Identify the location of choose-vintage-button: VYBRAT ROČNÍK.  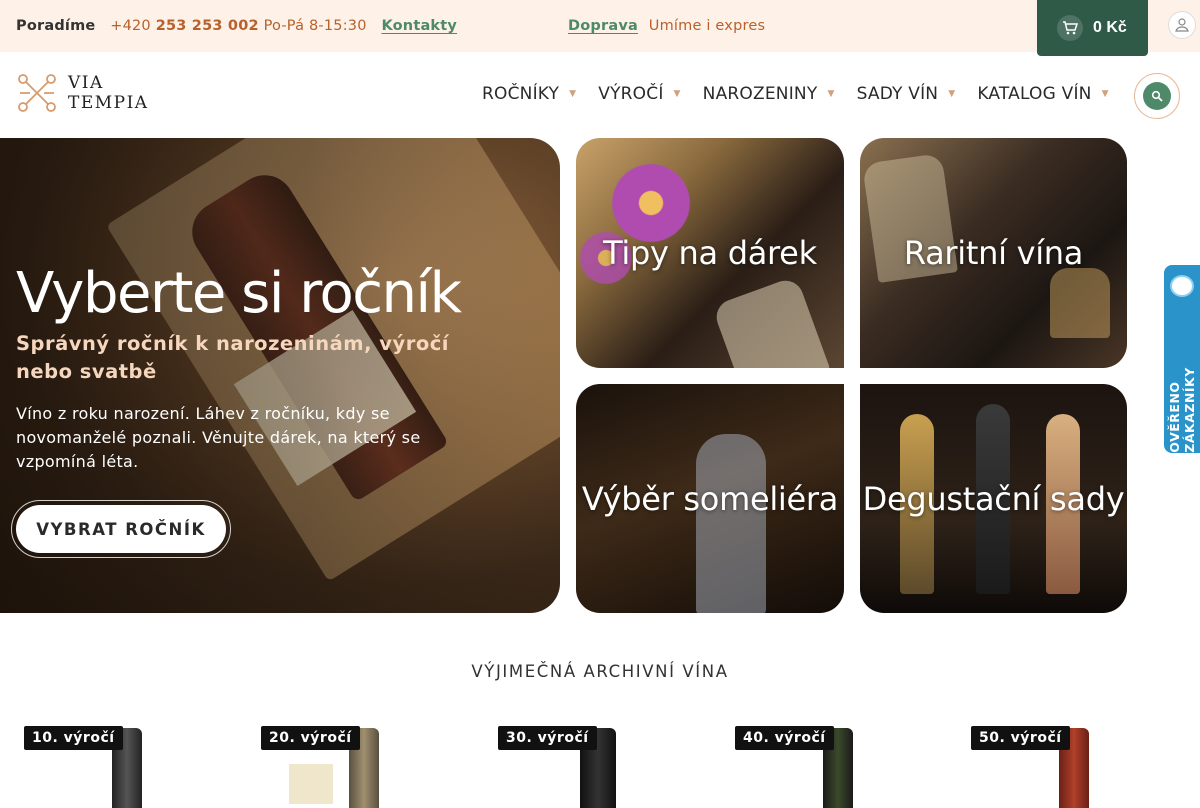
(121, 529).